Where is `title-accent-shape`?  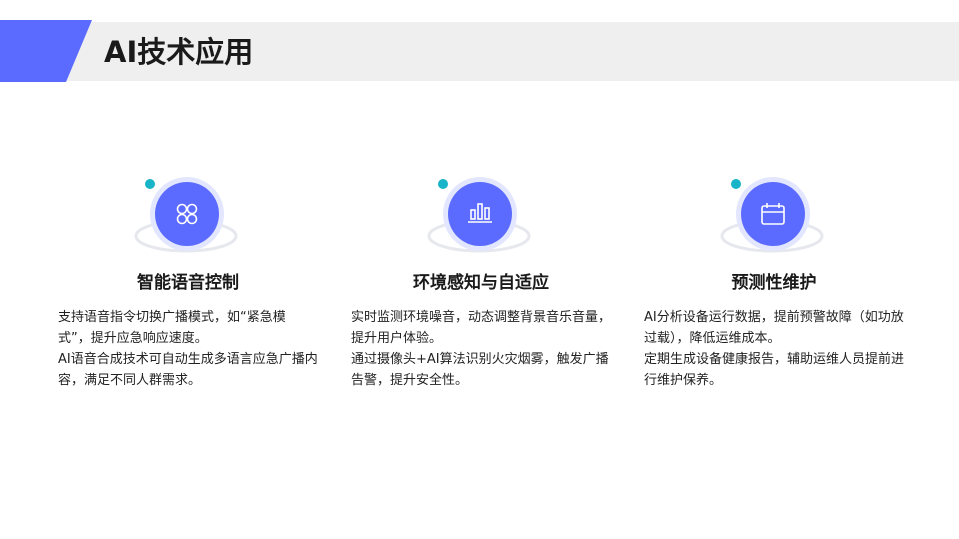
title-accent-shape is located at coordinates (46, 51).